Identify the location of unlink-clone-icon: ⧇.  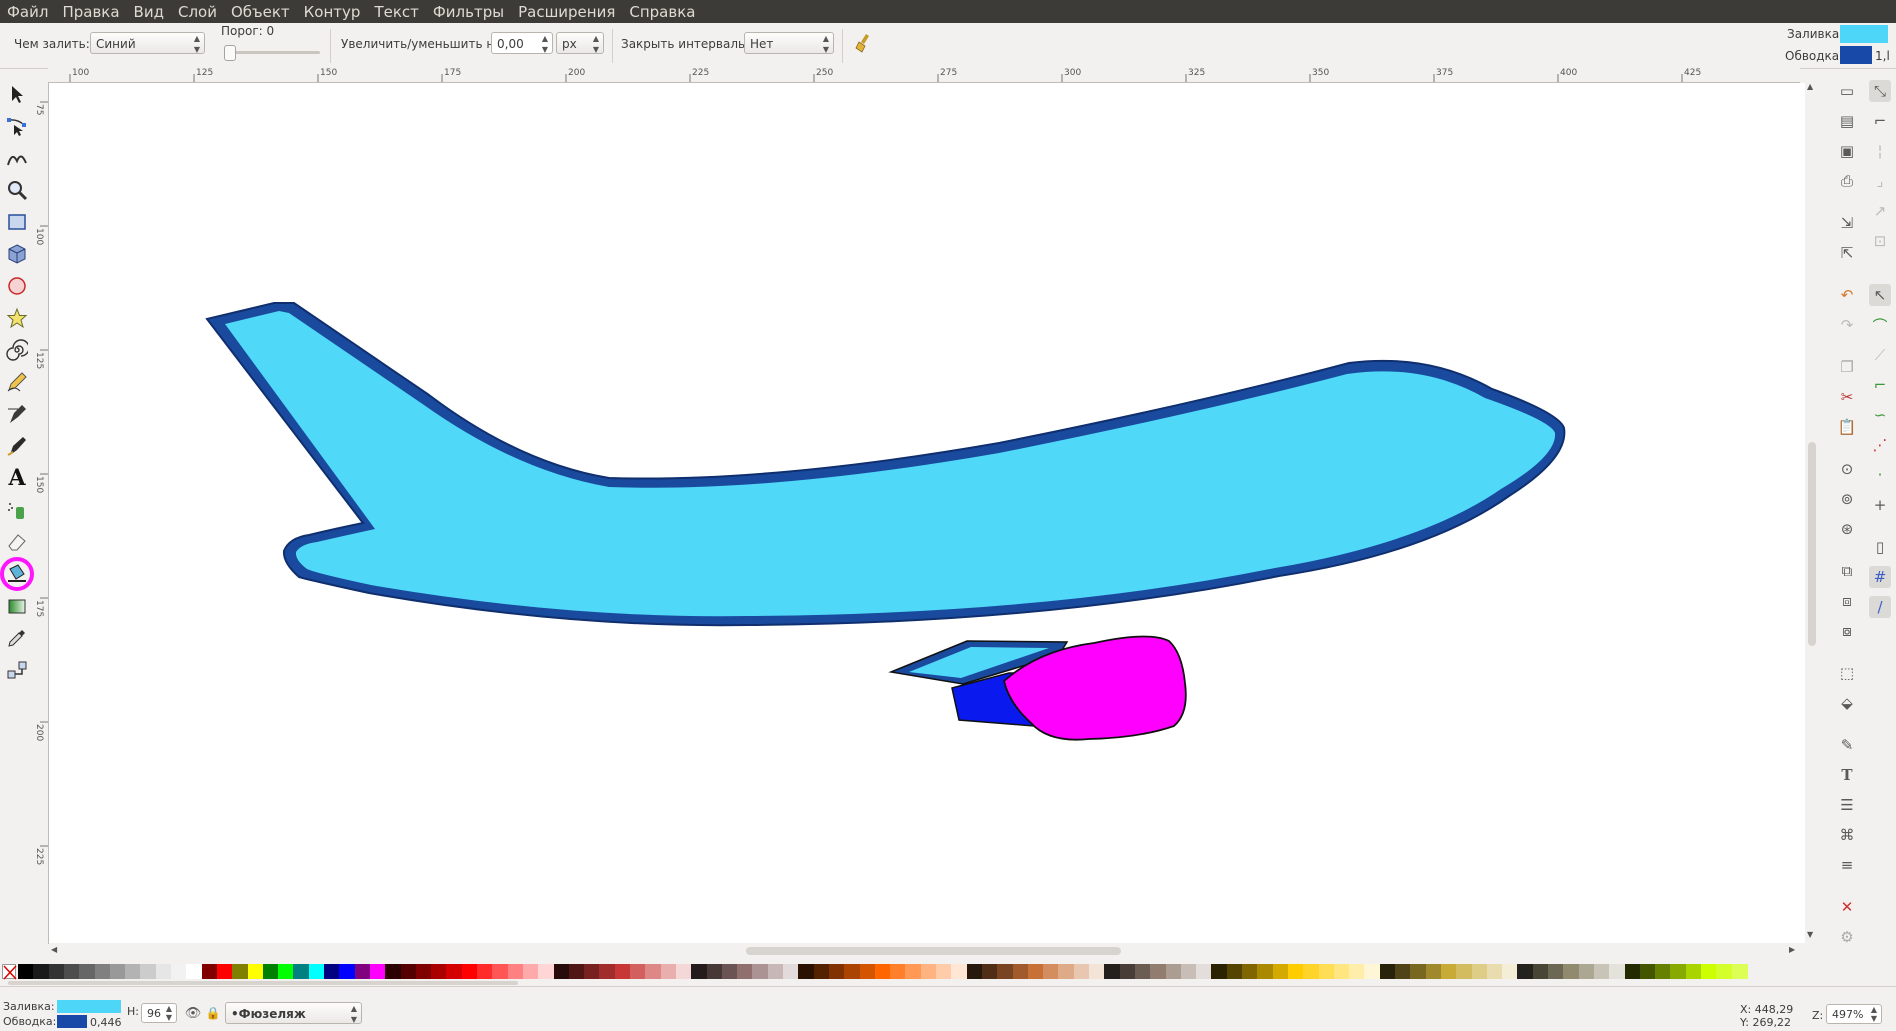
(1847, 631).